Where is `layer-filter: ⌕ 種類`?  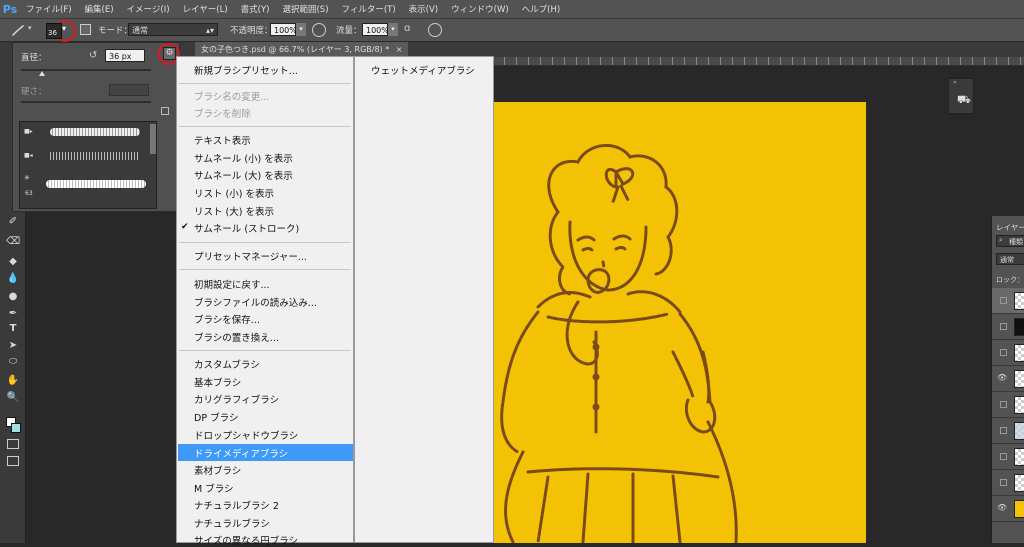
layer-filter: ⌕ 種類 is located at coordinates (1010, 241).